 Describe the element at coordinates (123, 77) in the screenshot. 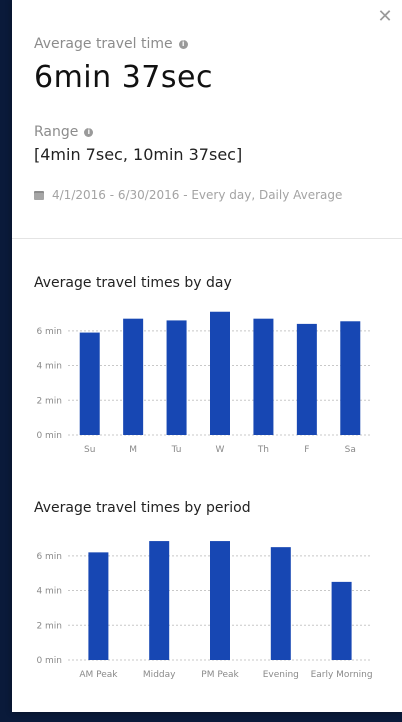

I see `avg-travel-time-value: 6min 37sec` at that location.